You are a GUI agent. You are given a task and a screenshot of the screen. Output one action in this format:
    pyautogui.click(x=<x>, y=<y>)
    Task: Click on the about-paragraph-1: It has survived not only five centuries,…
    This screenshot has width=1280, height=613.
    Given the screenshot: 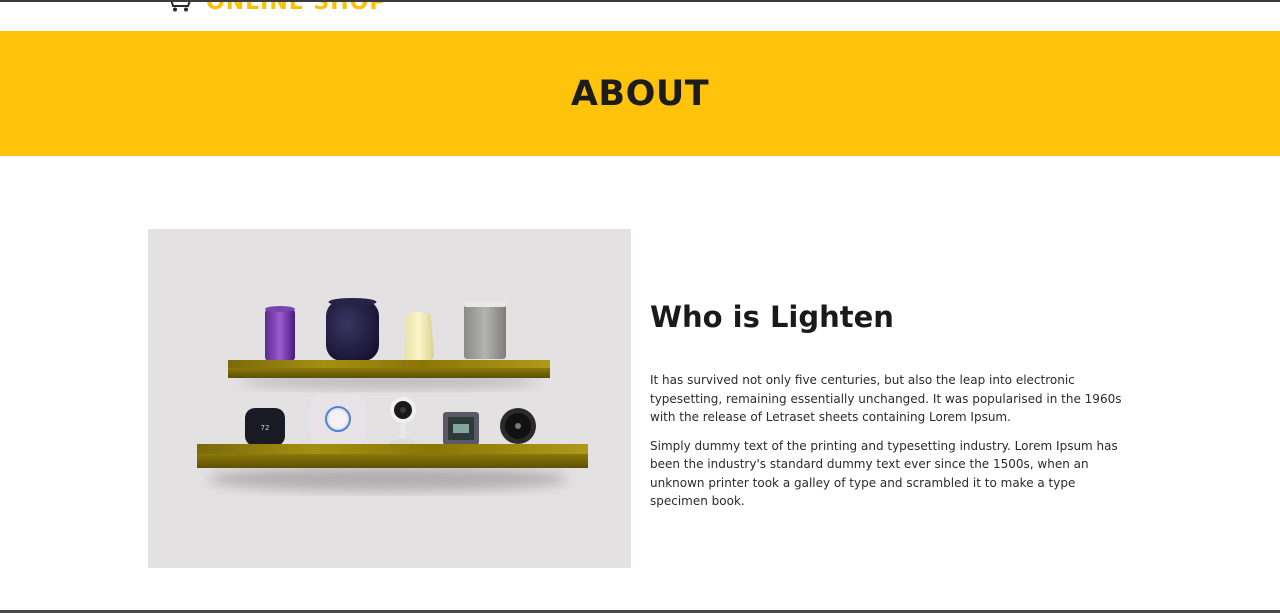 What is the action you would take?
    pyautogui.click(x=886, y=398)
    